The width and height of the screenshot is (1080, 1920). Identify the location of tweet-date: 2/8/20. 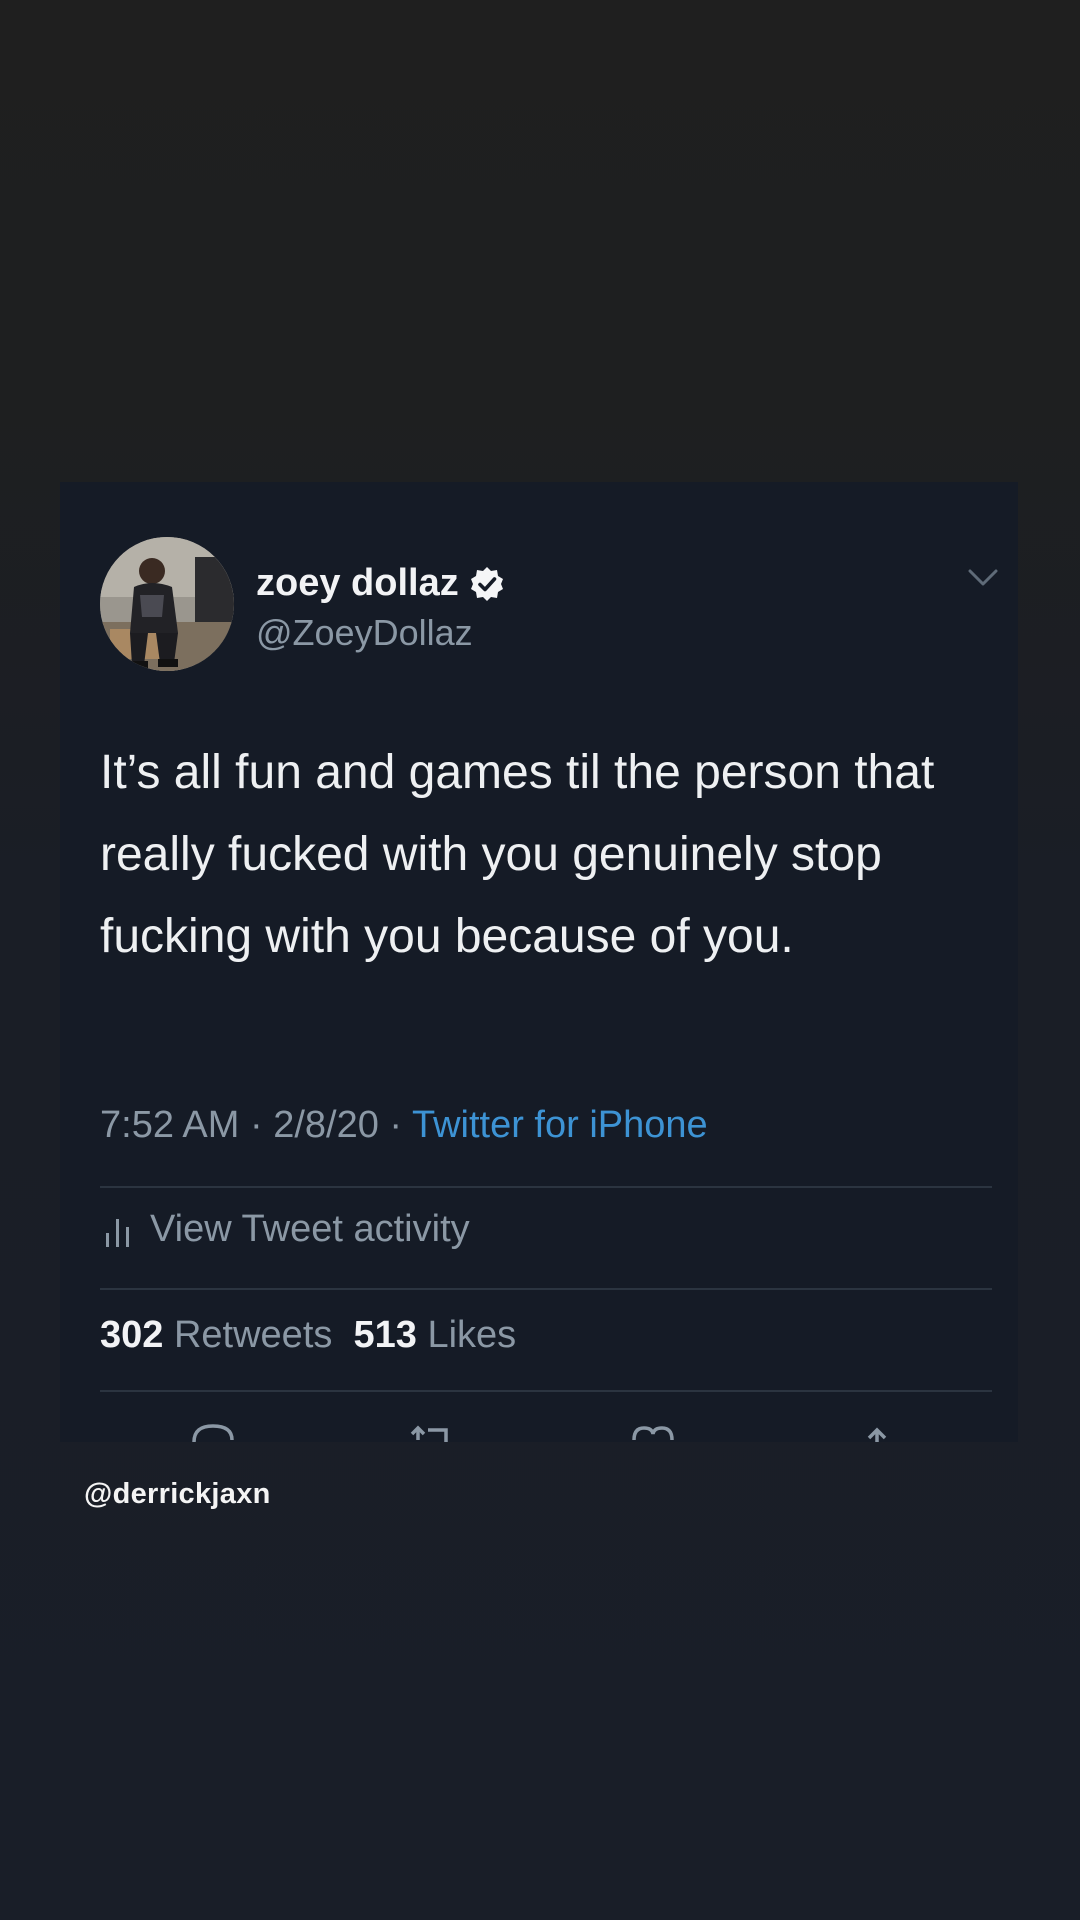
(326, 1125).